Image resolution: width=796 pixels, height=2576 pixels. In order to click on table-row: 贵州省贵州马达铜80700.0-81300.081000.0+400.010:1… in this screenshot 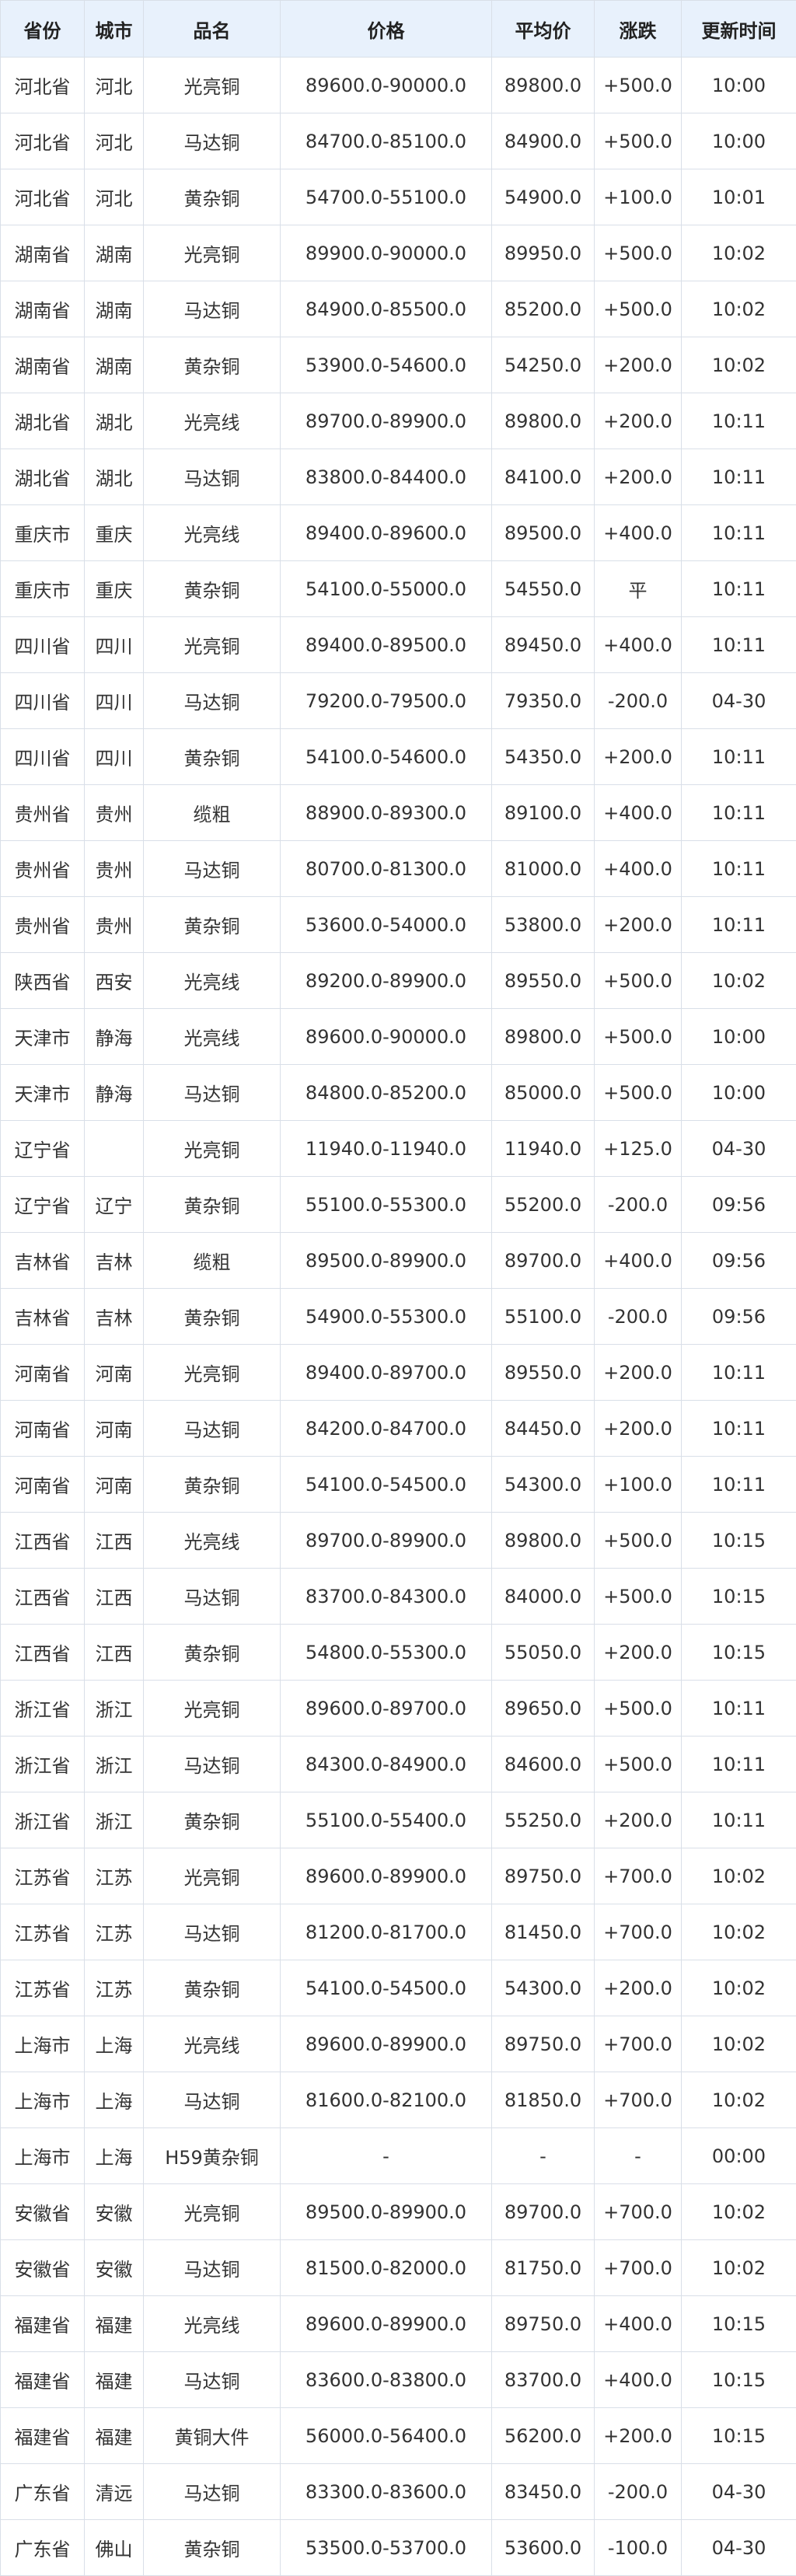, I will do `click(398, 869)`.